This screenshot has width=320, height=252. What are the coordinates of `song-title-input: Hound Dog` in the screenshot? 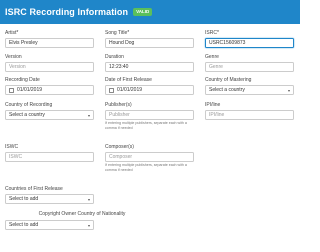 It's located at (149, 43).